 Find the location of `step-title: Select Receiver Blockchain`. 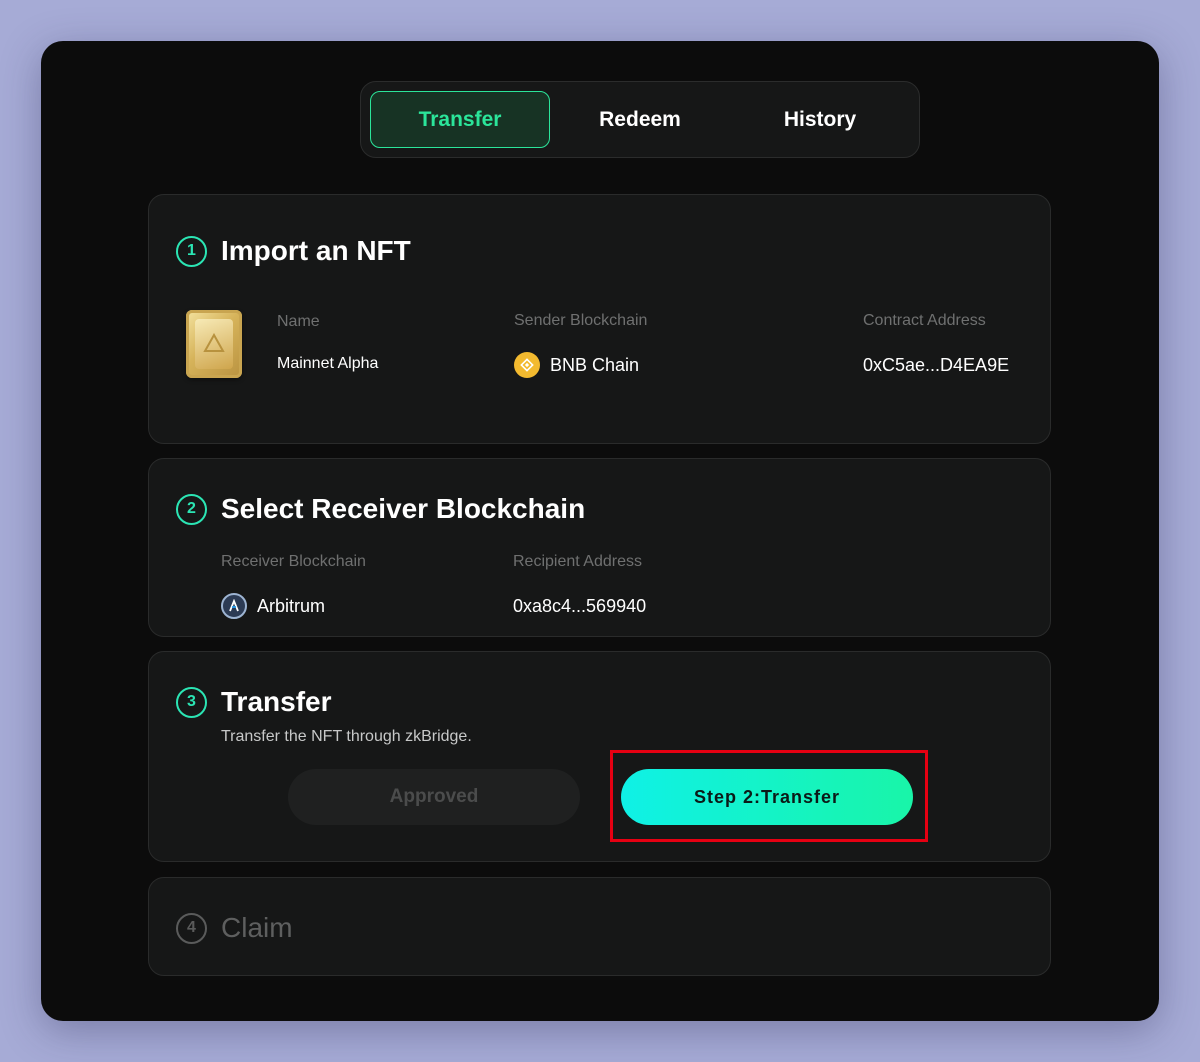

step-title: Select Receiver Blockchain is located at coordinates (403, 508).